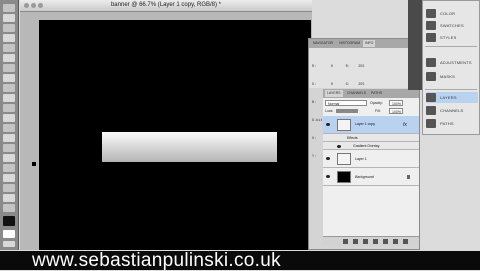 The width and height of the screenshot is (480, 271). I want to click on healing-tool-icon, so click(9, 68).